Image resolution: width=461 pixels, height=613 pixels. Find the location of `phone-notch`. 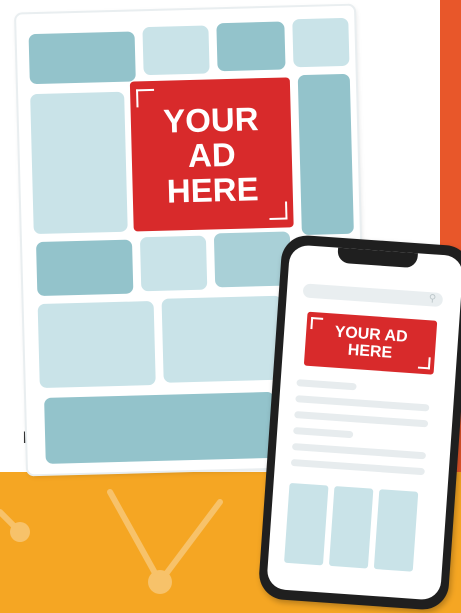

phone-notch is located at coordinates (378, 257).